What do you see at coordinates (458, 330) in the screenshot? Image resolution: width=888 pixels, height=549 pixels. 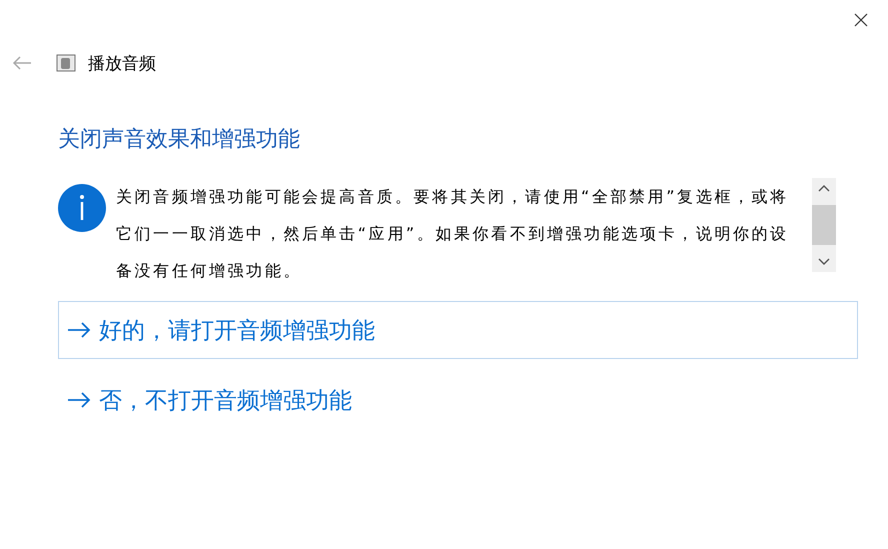 I see `option-link: 好的，请打开音频增强功能` at bounding box center [458, 330].